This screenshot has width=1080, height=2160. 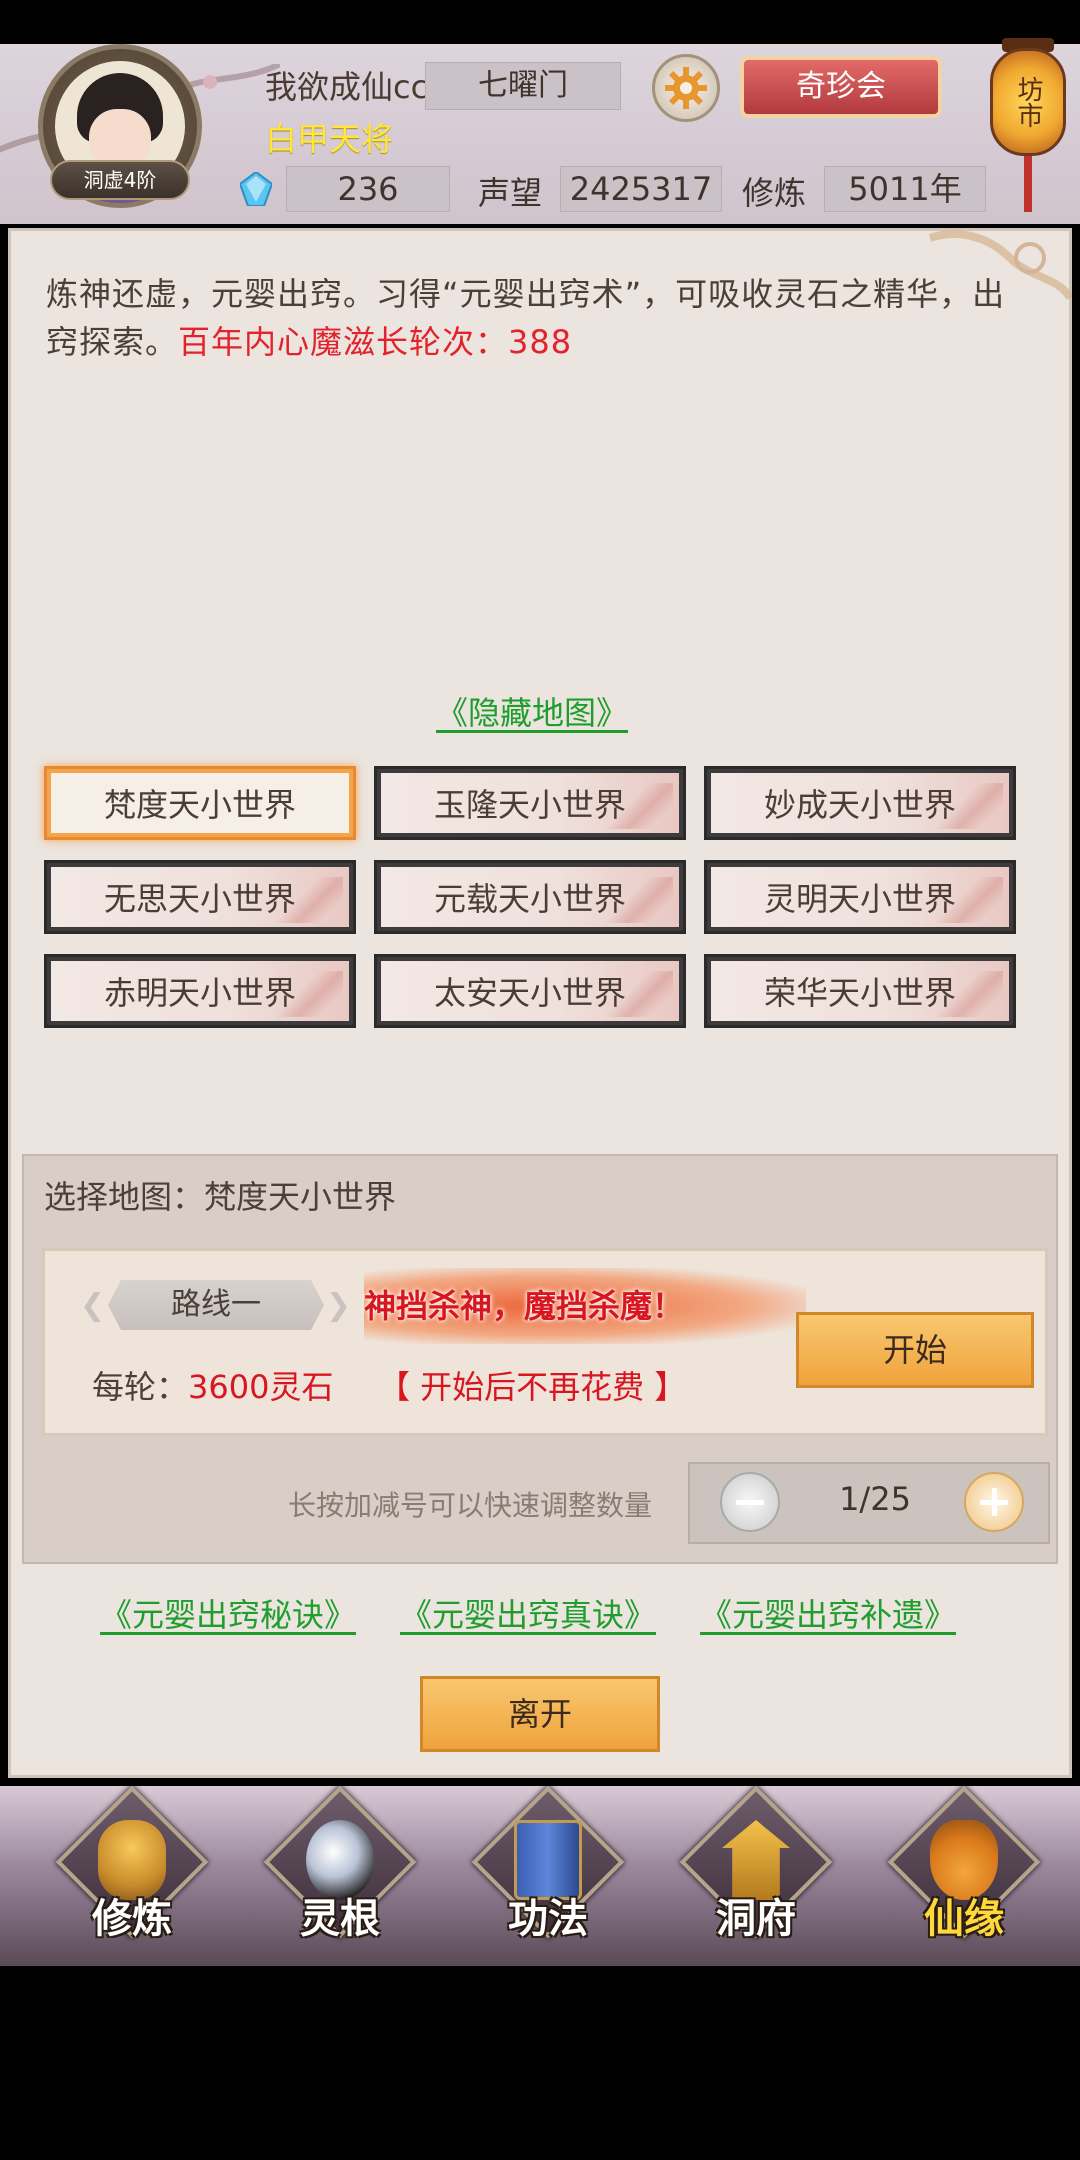 What do you see at coordinates (1028, 184) in the screenshot?
I see `lantern-tassel` at bounding box center [1028, 184].